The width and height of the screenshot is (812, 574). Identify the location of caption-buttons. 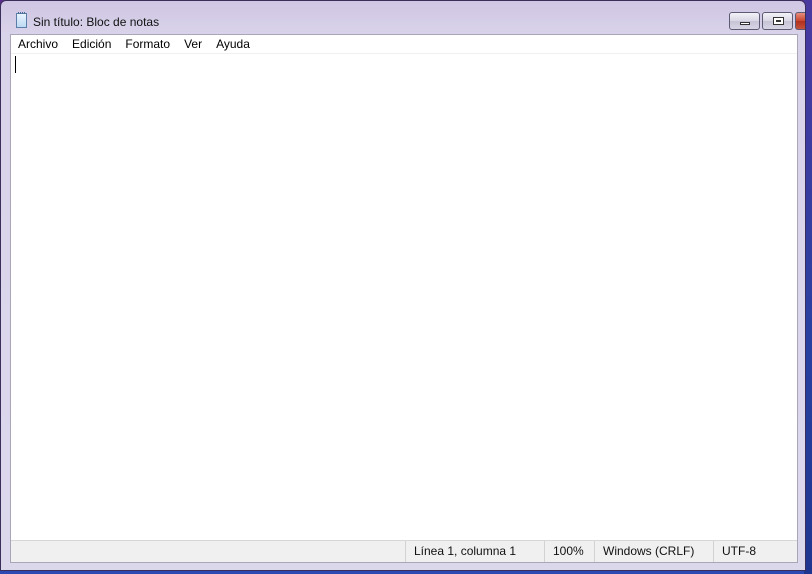
(766, 22).